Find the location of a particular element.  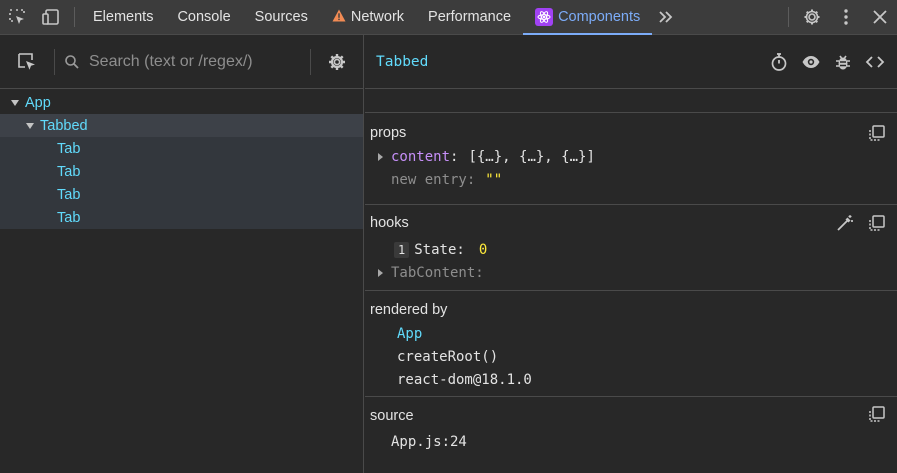

new-entry-row: new entry : "" is located at coordinates (633, 179).